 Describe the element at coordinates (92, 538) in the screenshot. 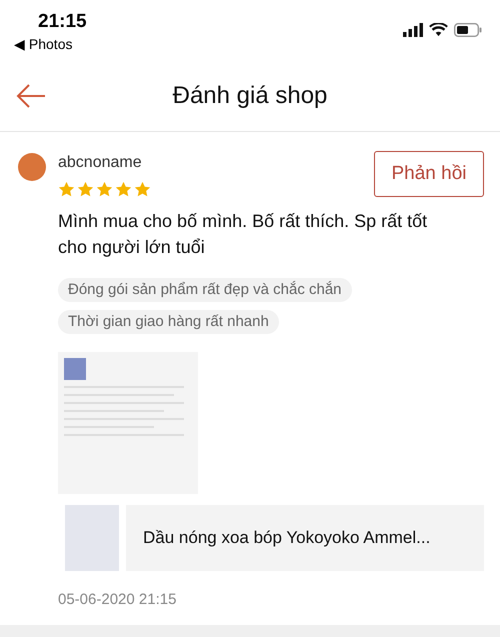

I see `product-thumbnail-placeholder` at that location.